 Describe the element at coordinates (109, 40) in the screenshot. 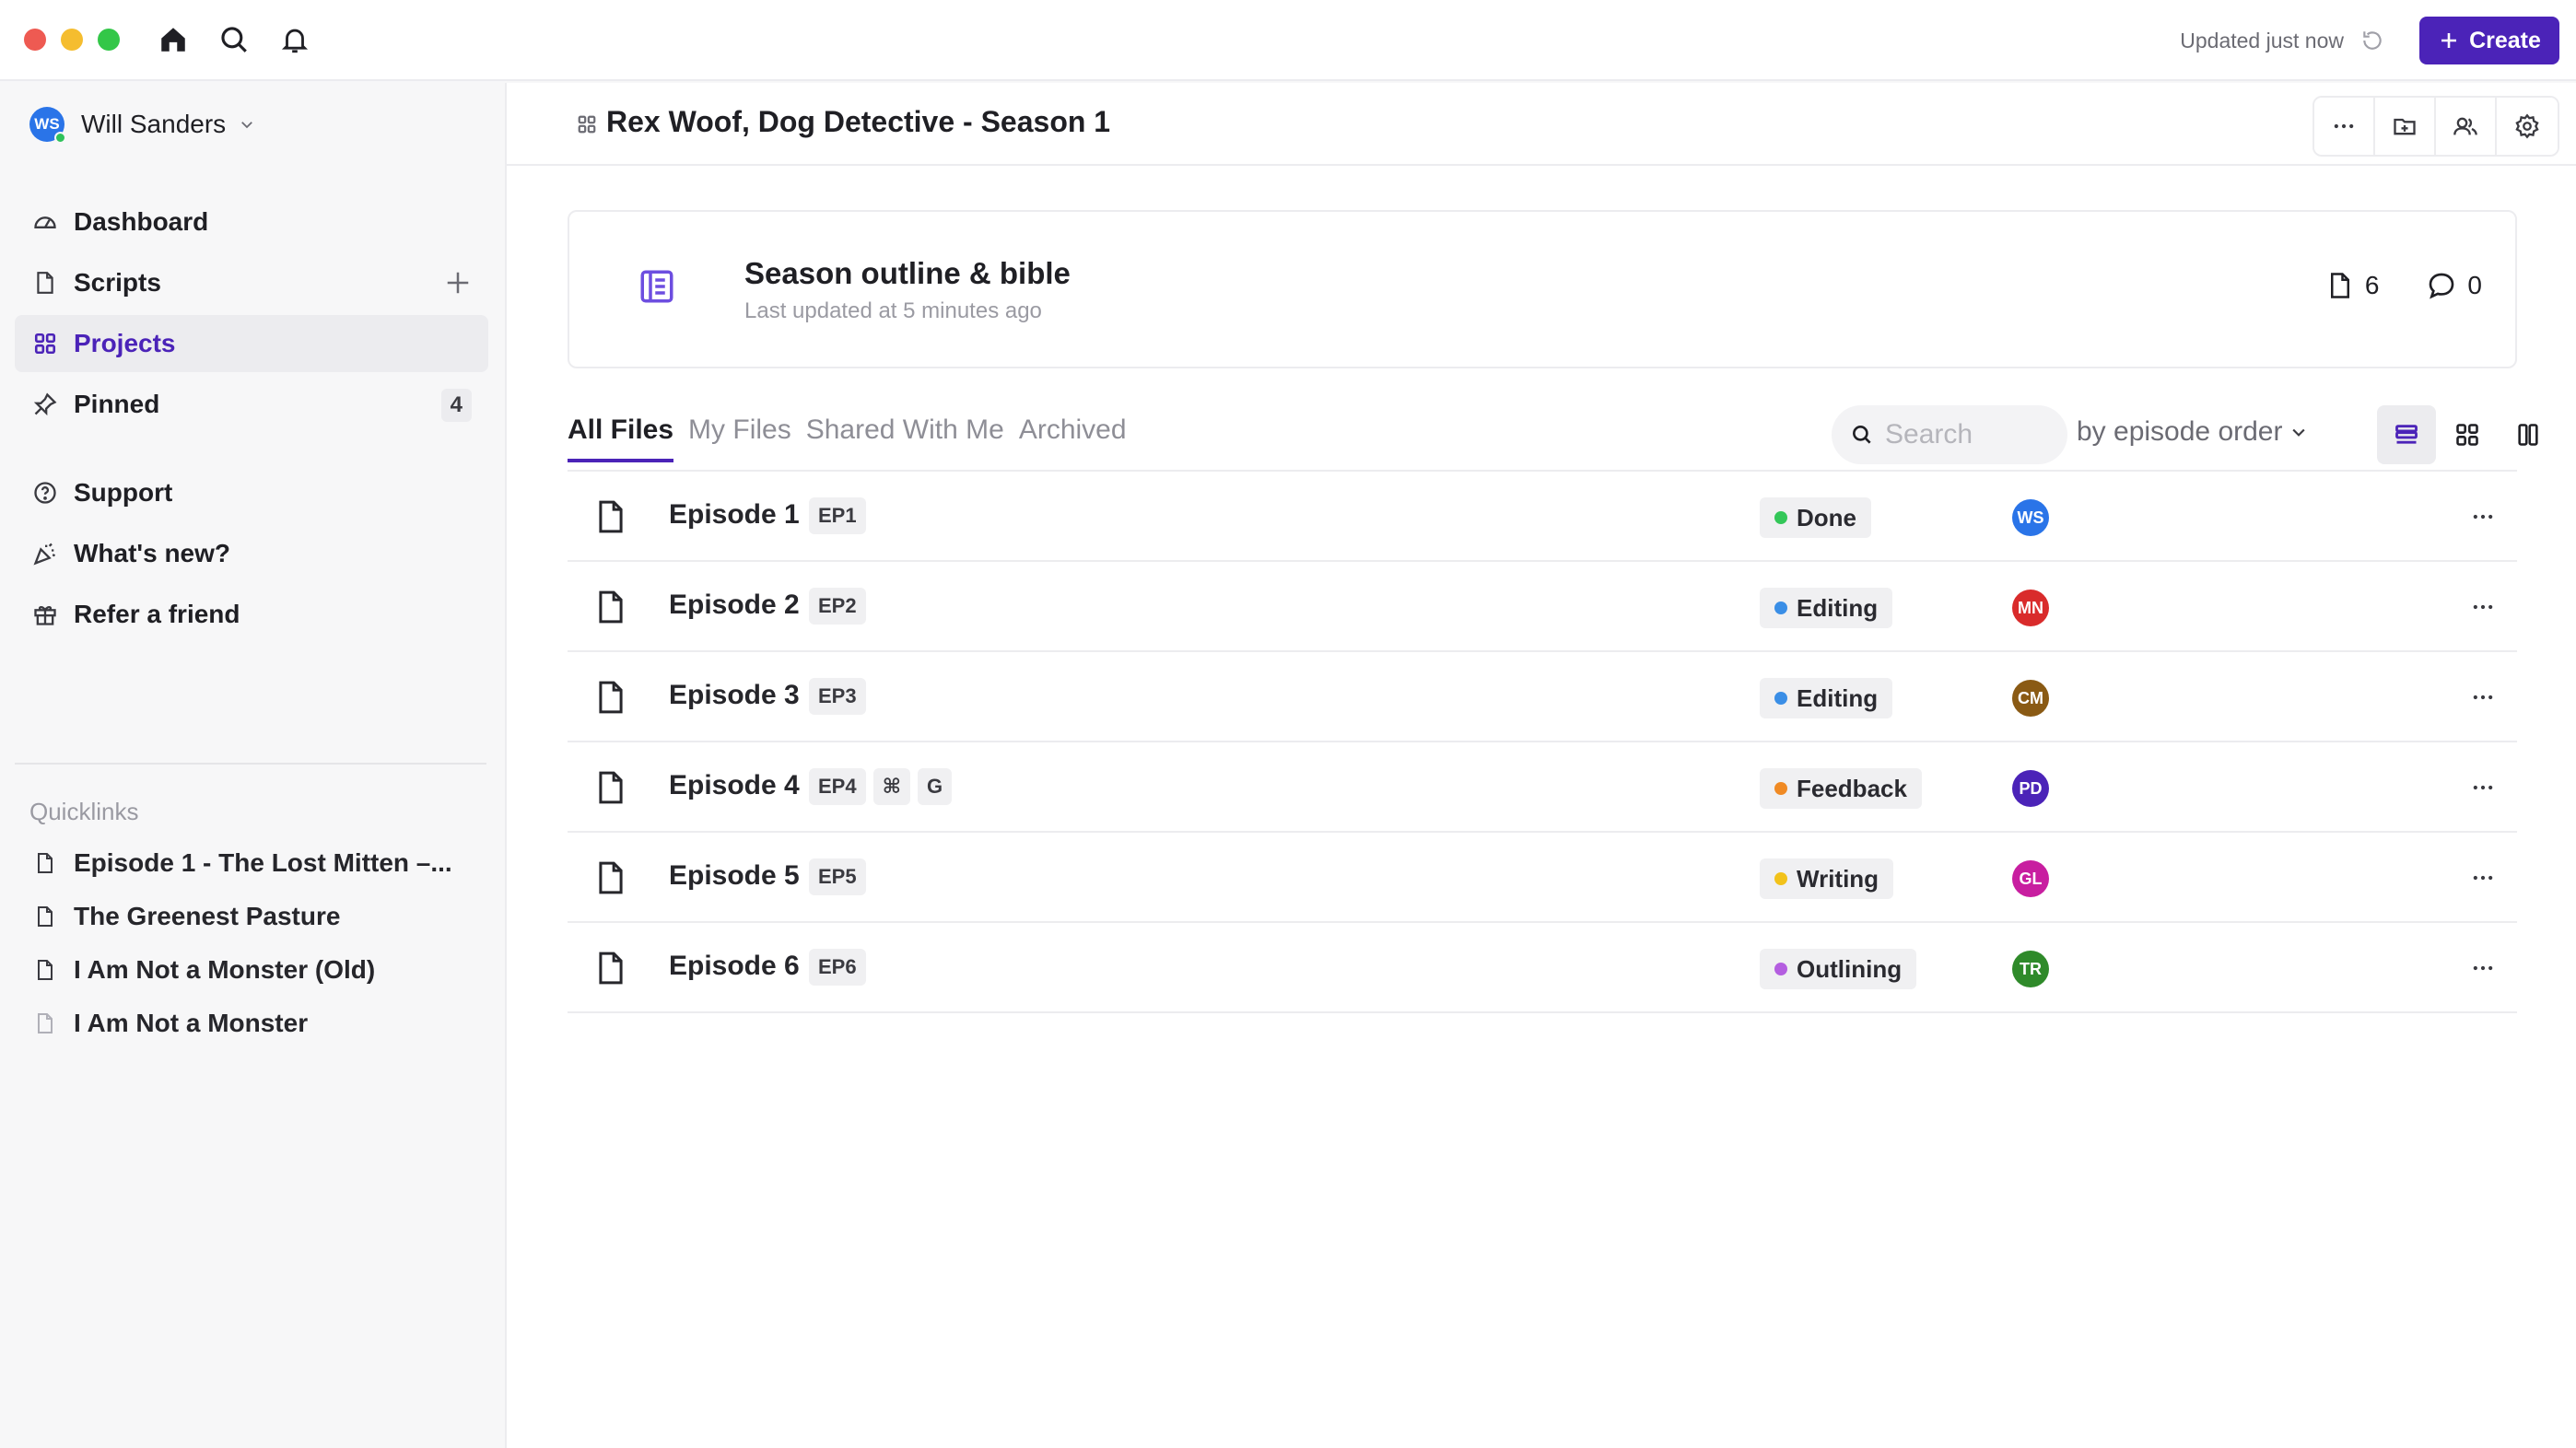

I see `maximize-window-button` at that location.